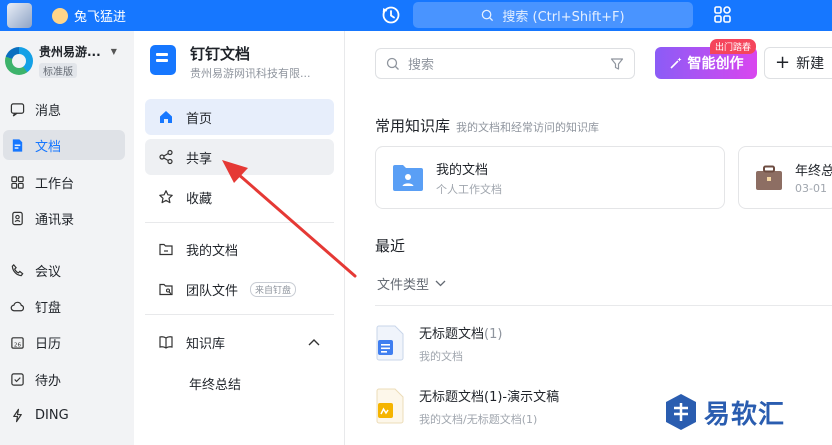  What do you see at coordinates (715, 64) in the screenshot?
I see `ai-create-label: 智能创作` at bounding box center [715, 64].